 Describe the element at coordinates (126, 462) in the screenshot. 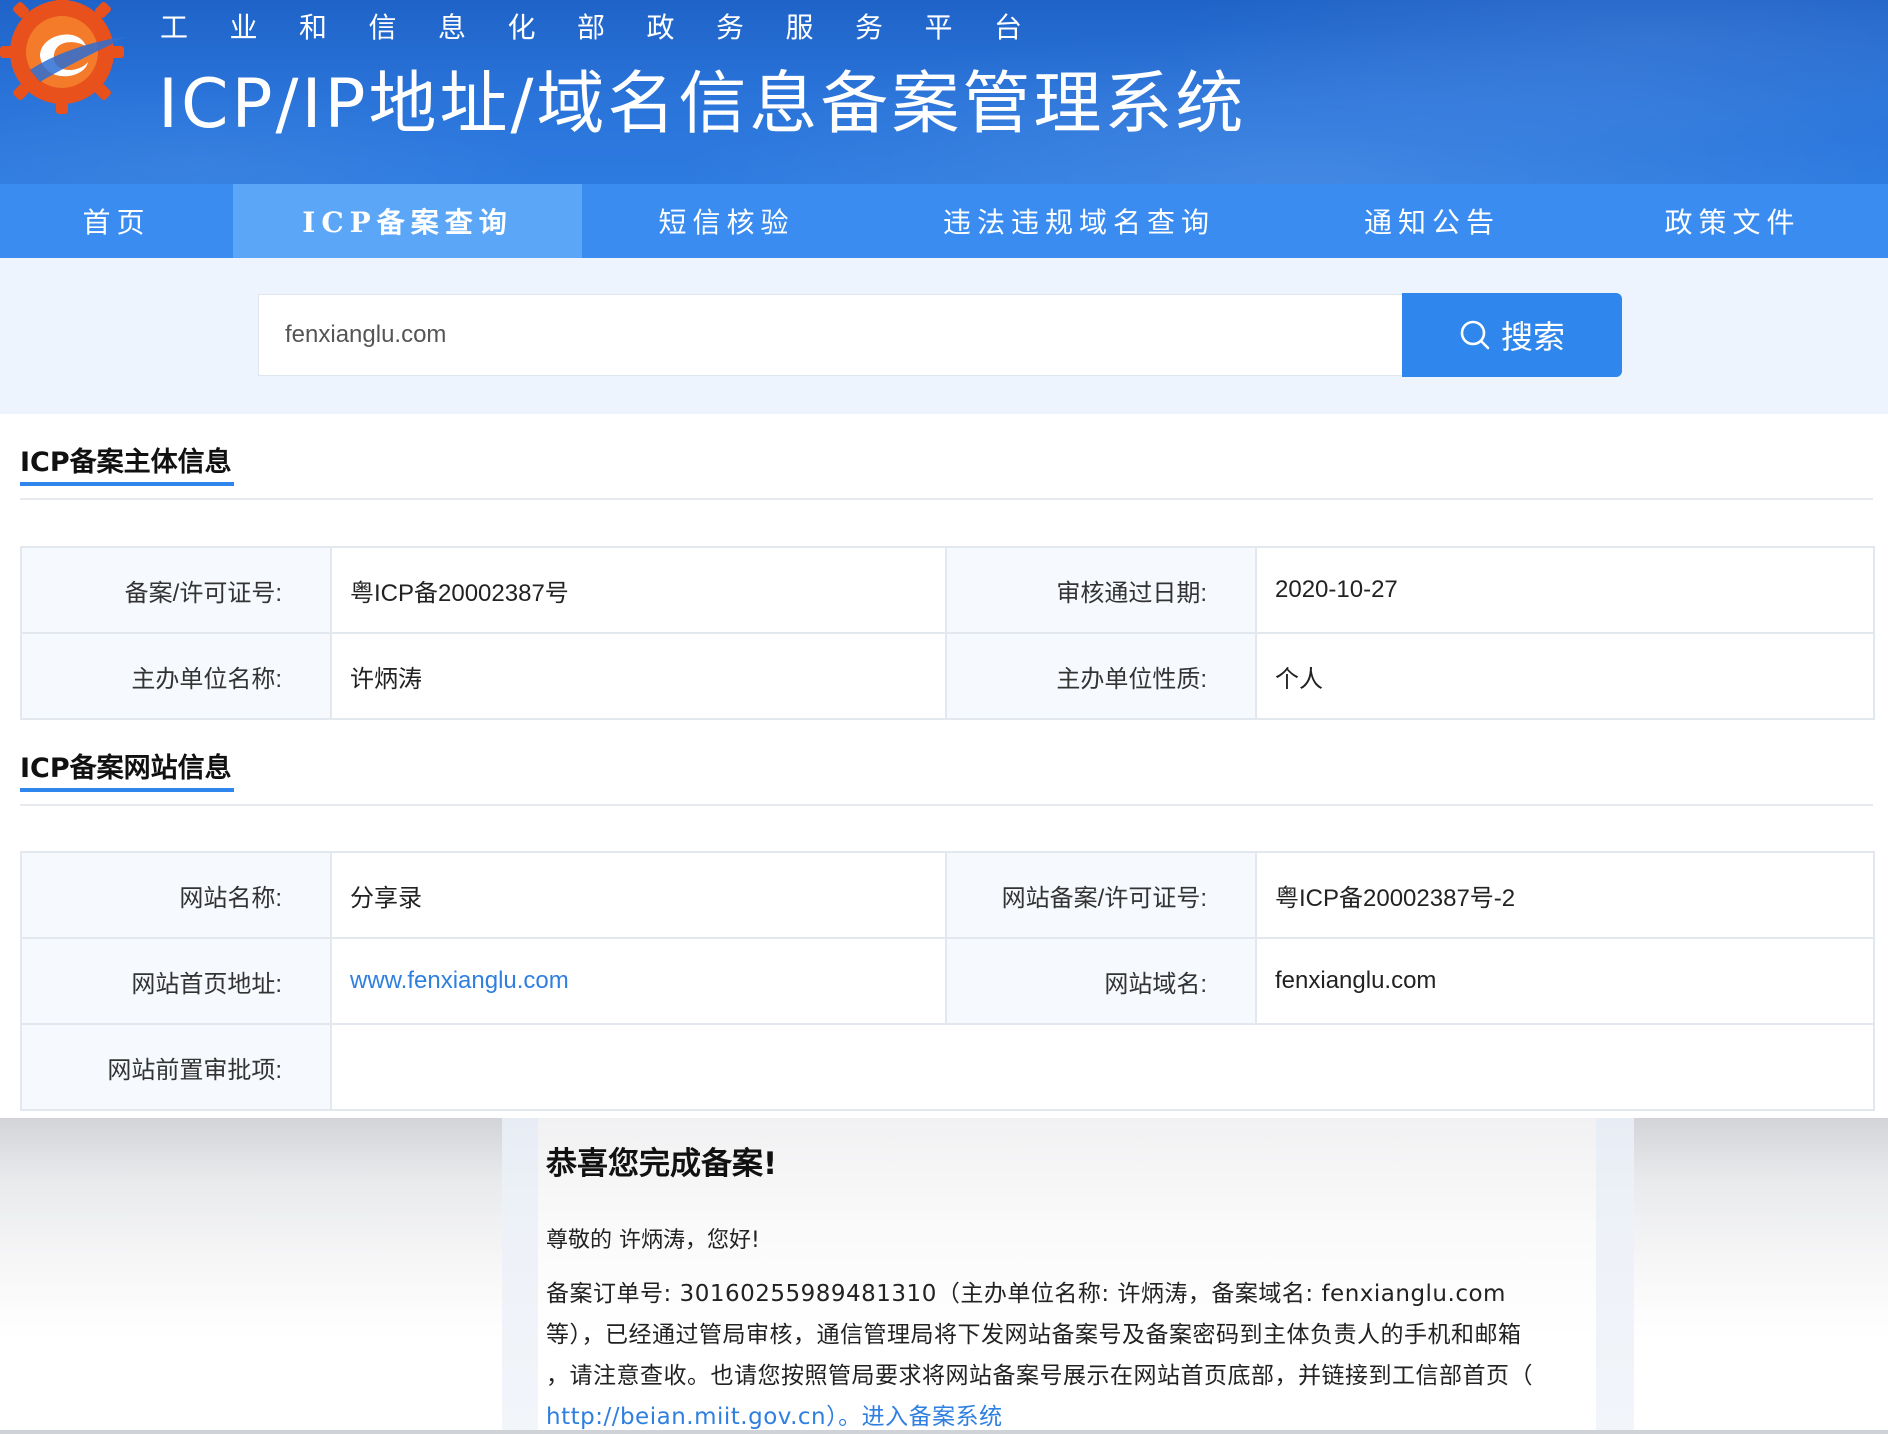

I see `subject-info-title: ICP备案主体信息` at that location.